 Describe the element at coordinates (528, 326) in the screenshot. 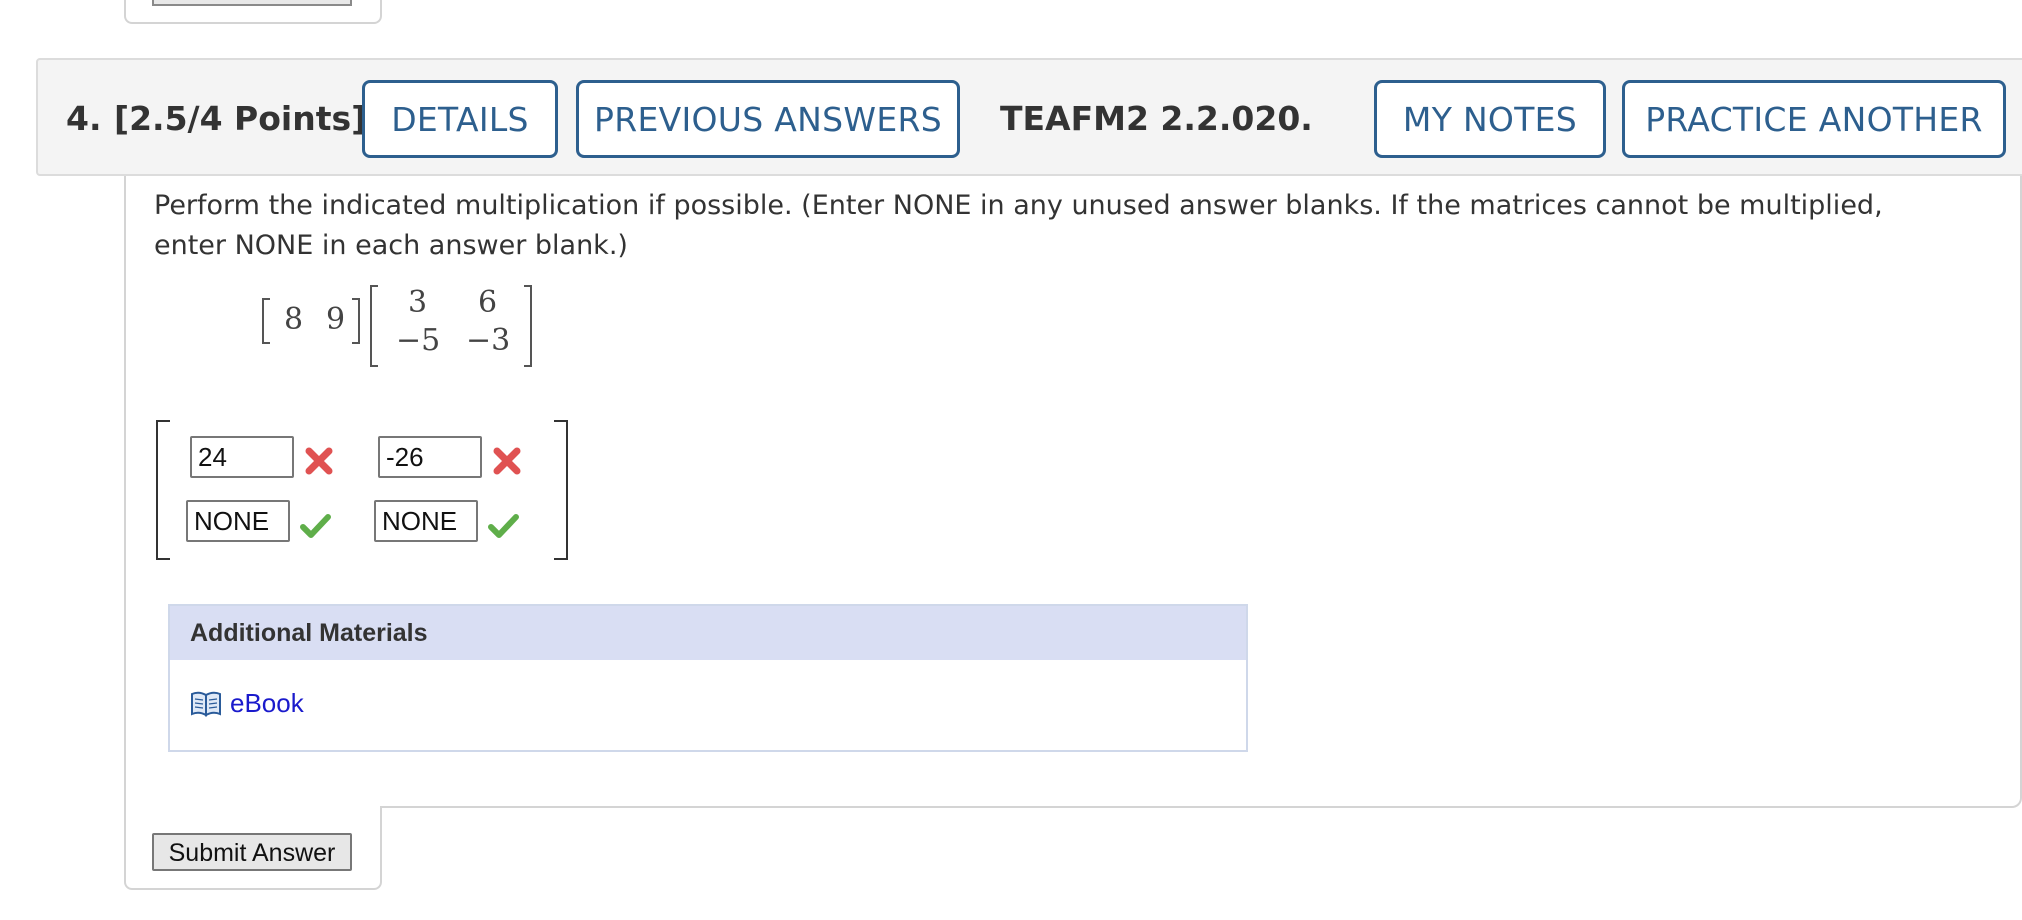

I see `right-matrix-close-bracket` at that location.